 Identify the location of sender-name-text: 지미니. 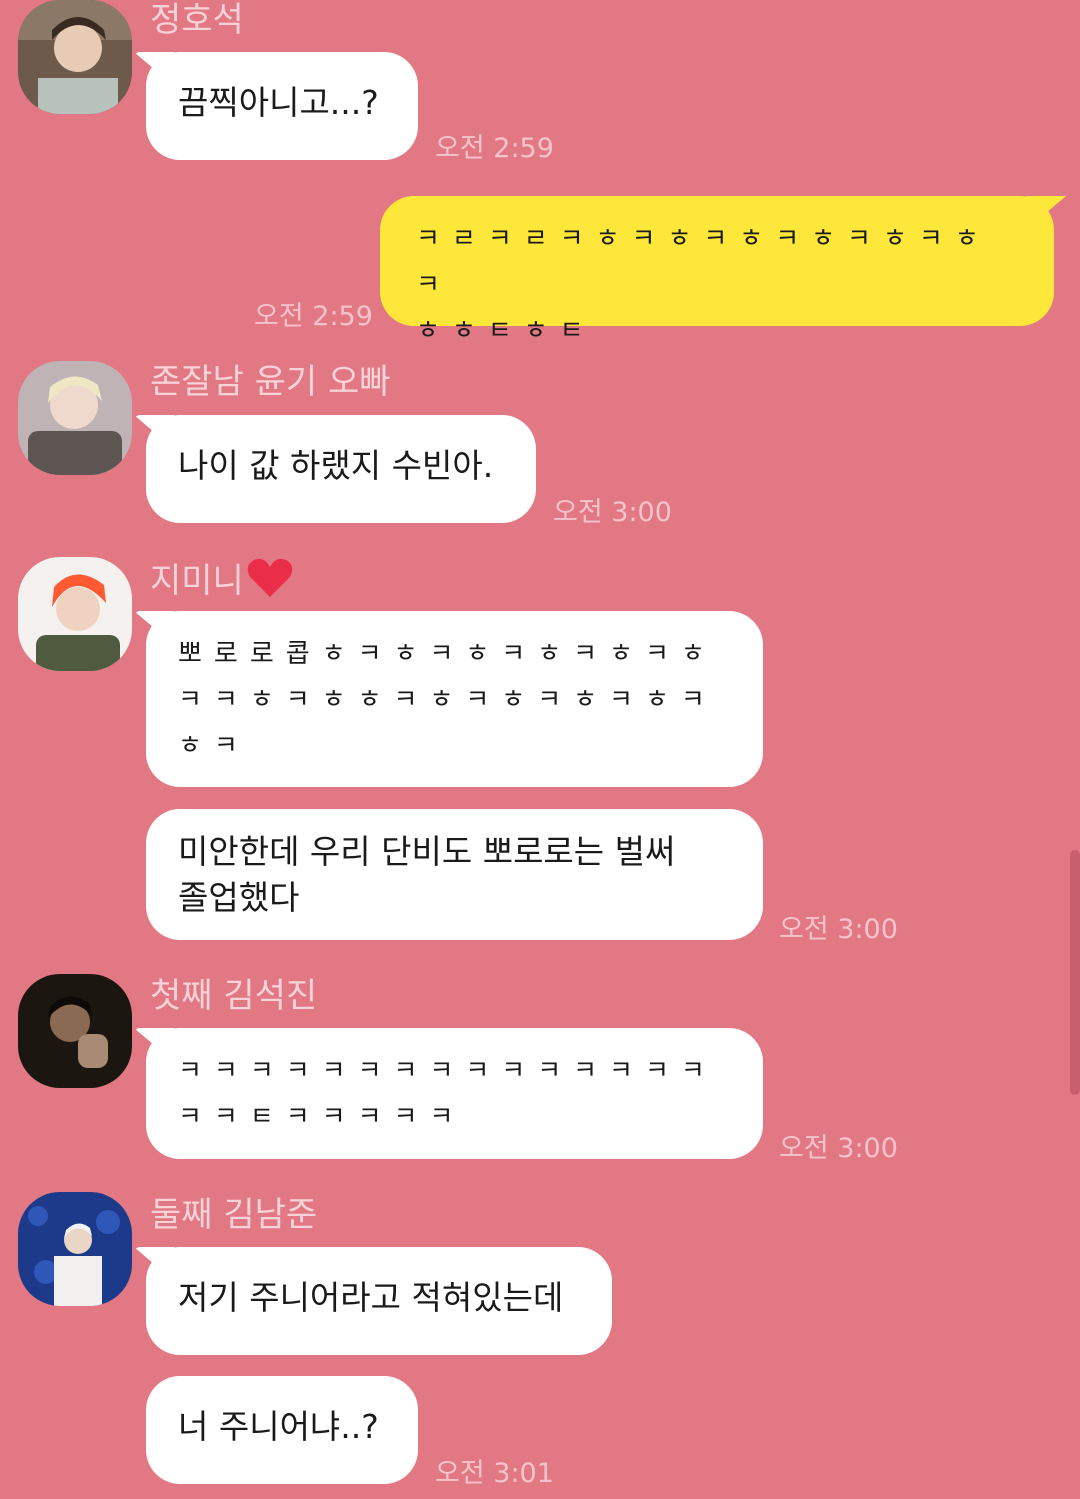
(197, 581).